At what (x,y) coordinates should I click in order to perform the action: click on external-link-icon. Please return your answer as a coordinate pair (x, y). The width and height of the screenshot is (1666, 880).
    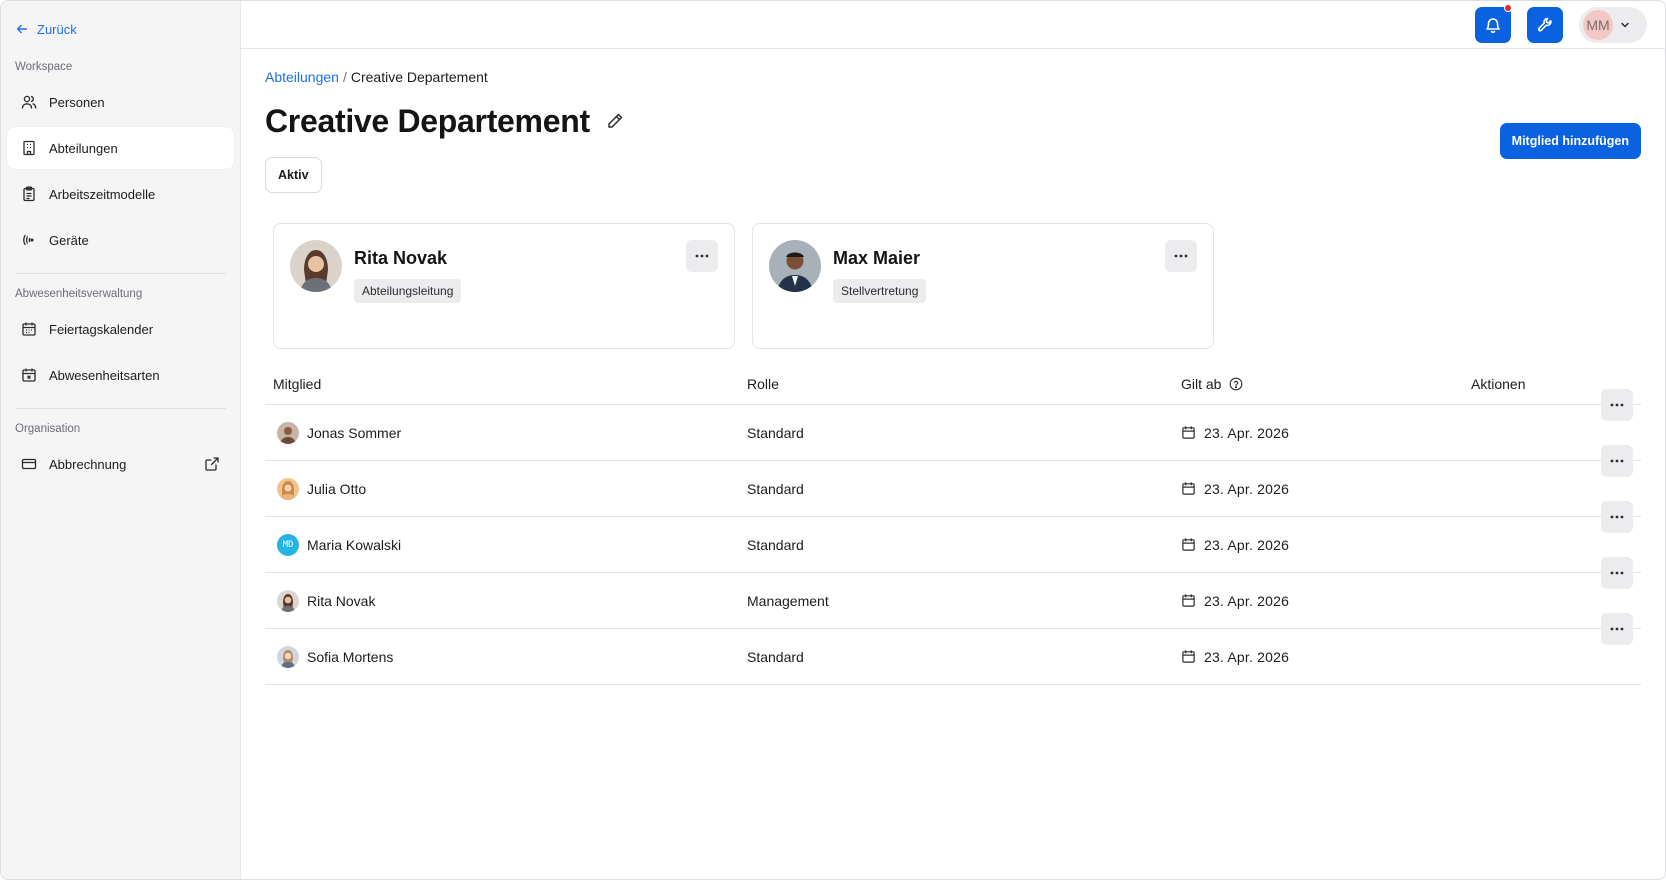
    Looking at the image, I should click on (212, 464).